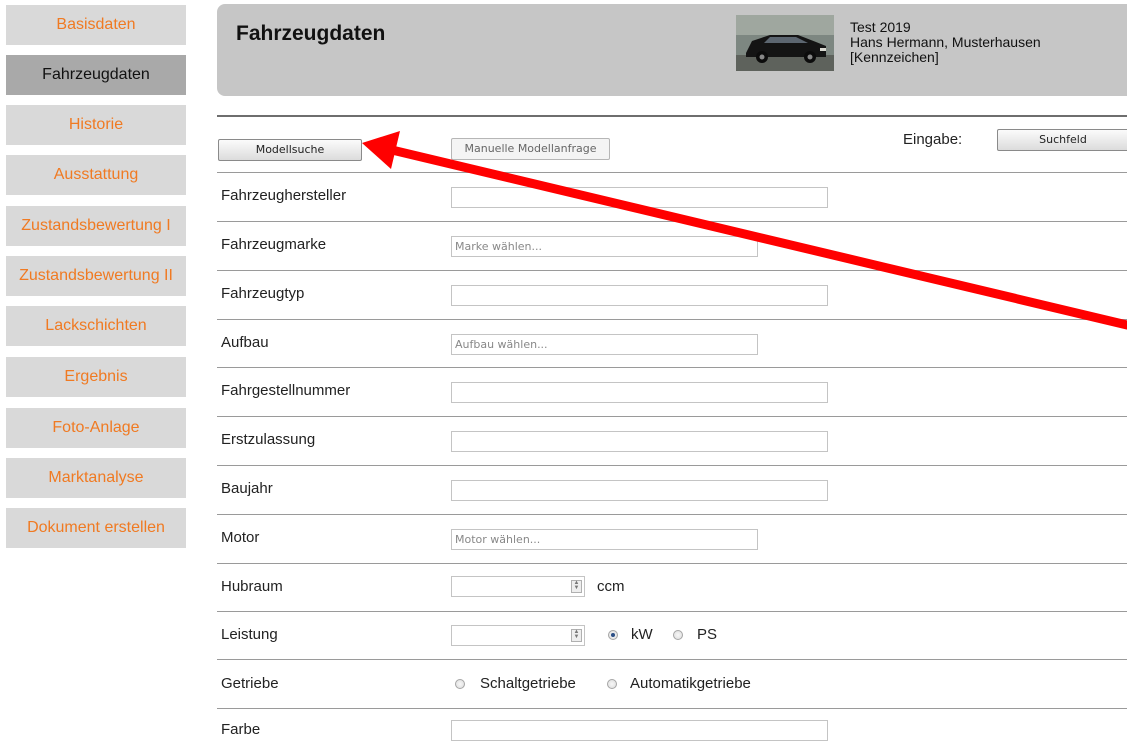  I want to click on sidebar-item-lackschichten: Lackschichten, so click(96, 326).